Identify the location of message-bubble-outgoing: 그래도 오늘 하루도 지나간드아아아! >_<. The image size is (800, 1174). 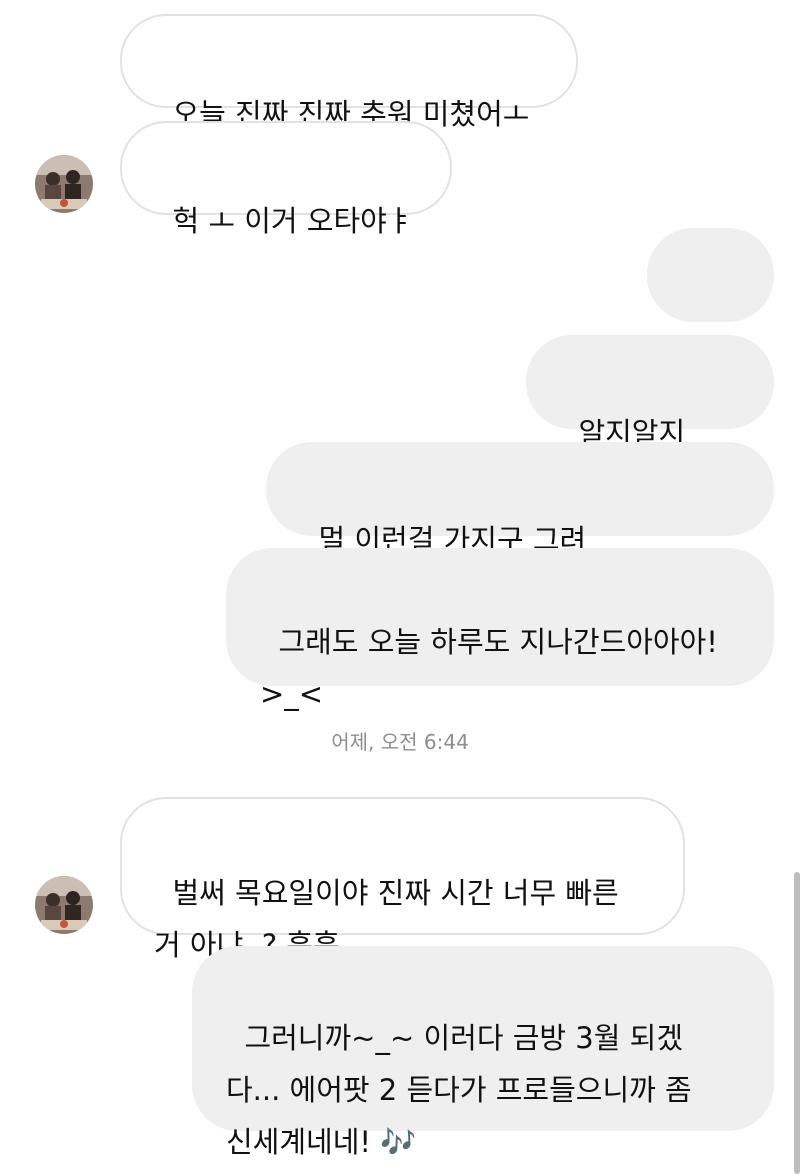
(500, 629).